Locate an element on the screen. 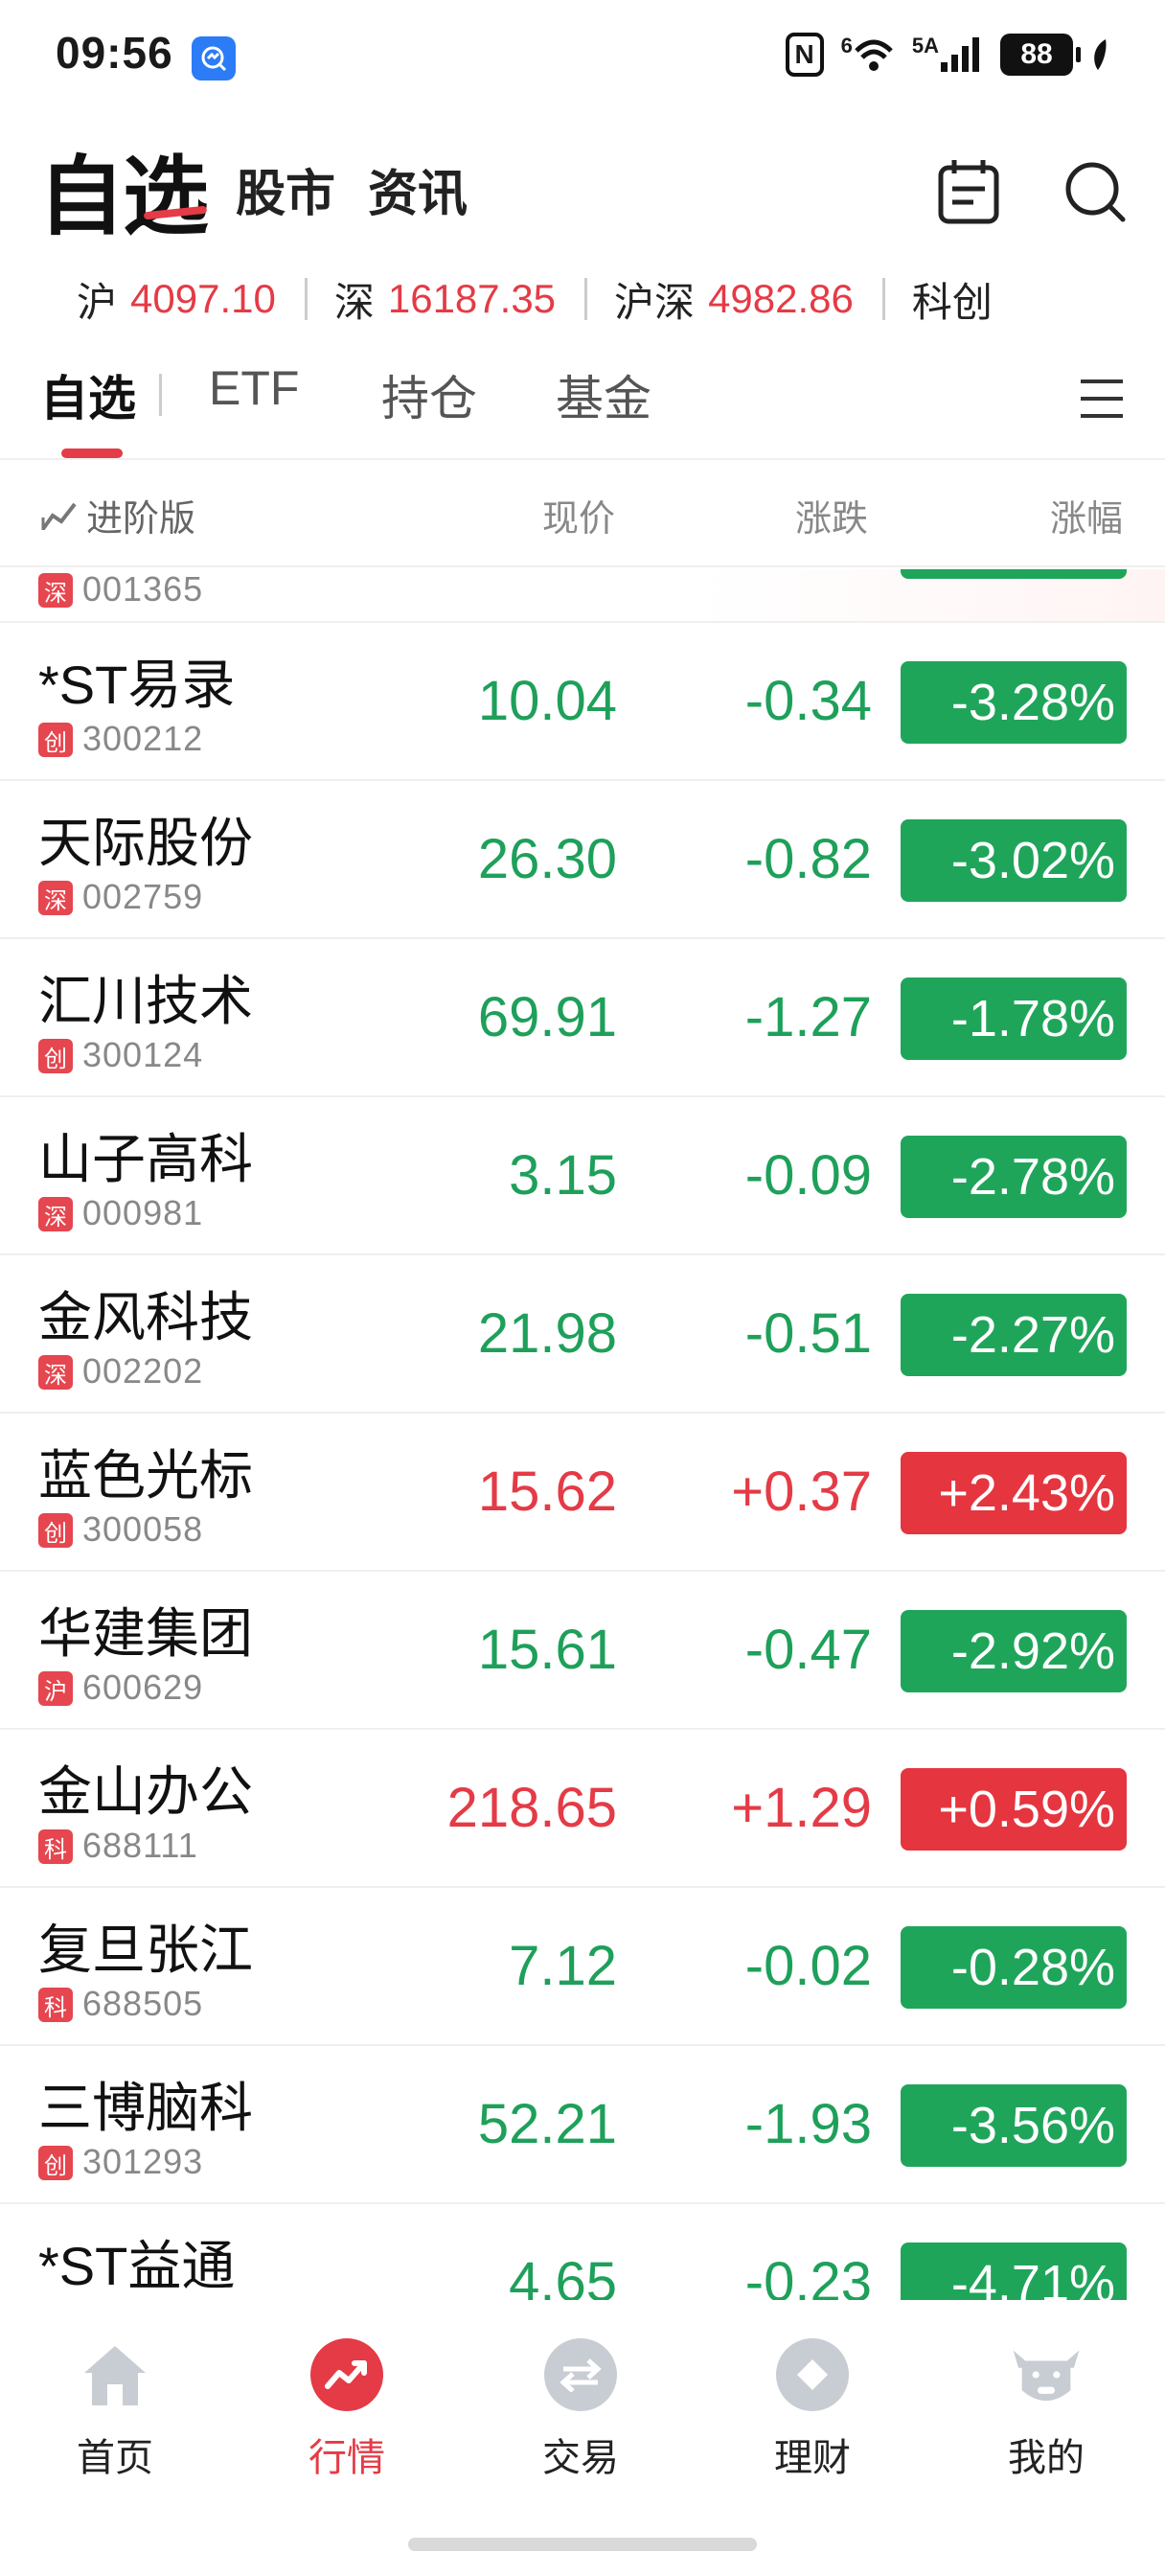  stock-price: 7.12 is located at coordinates (563, 1966).